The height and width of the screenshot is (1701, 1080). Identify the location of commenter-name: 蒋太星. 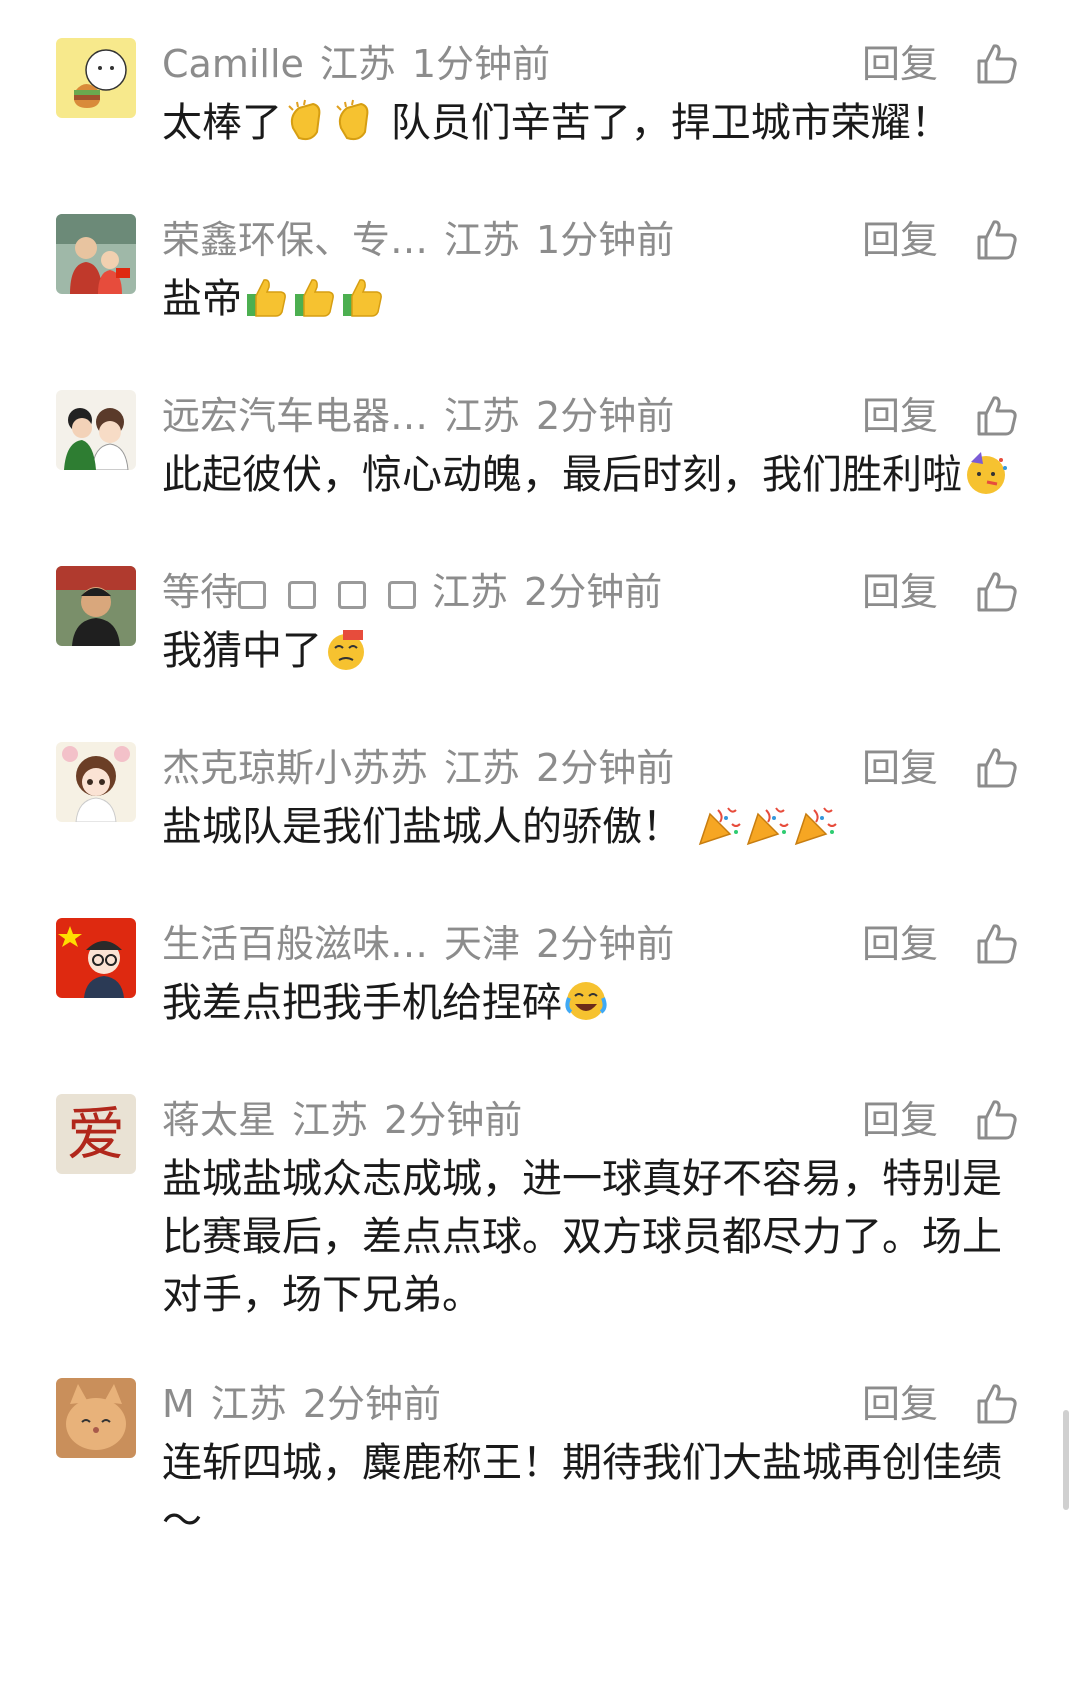
(219, 1120).